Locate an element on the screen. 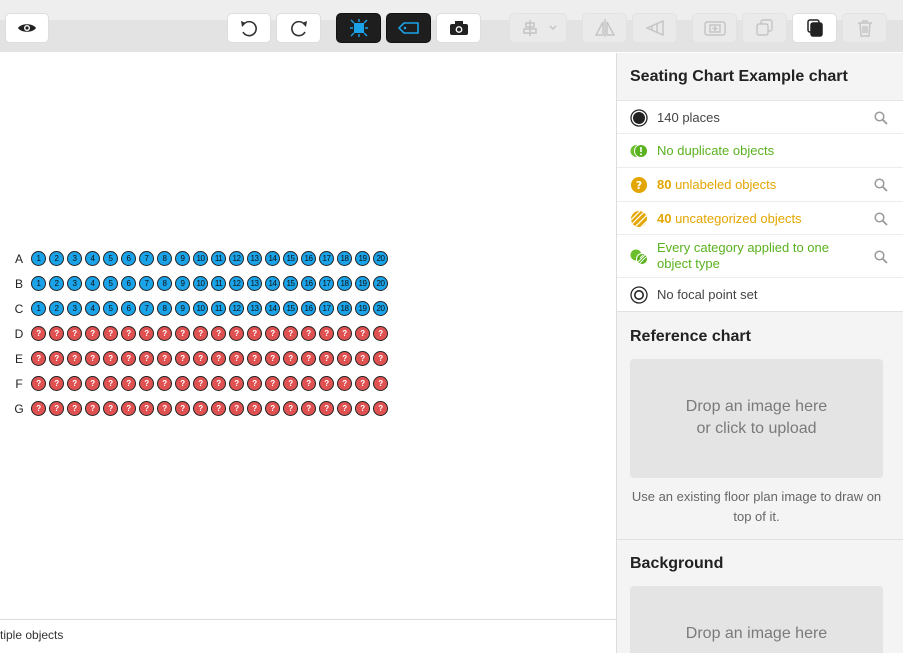 The image size is (903, 653). seat: 6 is located at coordinates (128, 258).